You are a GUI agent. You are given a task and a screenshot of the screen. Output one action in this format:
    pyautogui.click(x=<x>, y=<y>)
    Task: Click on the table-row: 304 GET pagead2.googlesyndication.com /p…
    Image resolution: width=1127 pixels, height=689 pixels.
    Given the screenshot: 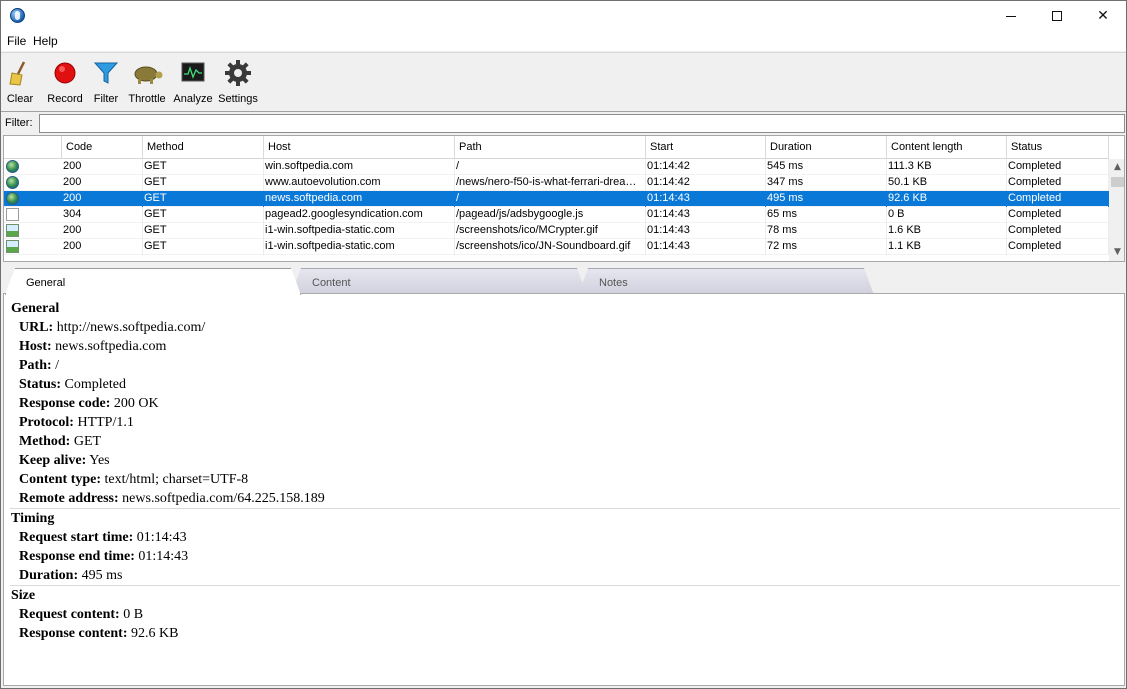 What is the action you would take?
    pyautogui.click(x=556, y=215)
    